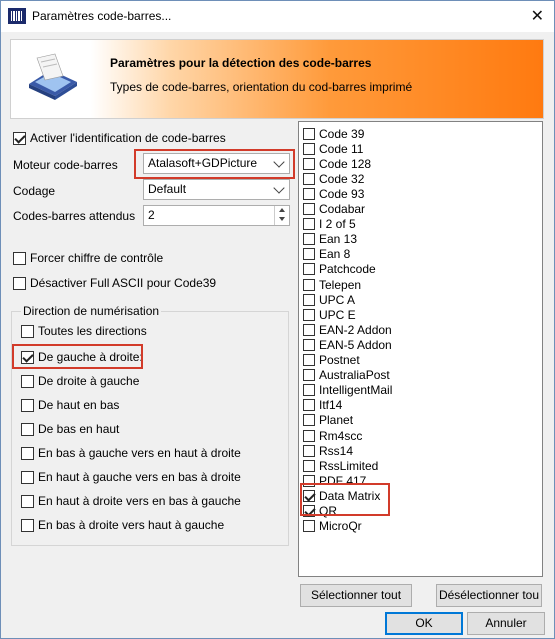 The width and height of the screenshot is (555, 639). Describe the element at coordinates (70, 429) in the screenshot. I see `direction-option: De bas en haut` at that location.